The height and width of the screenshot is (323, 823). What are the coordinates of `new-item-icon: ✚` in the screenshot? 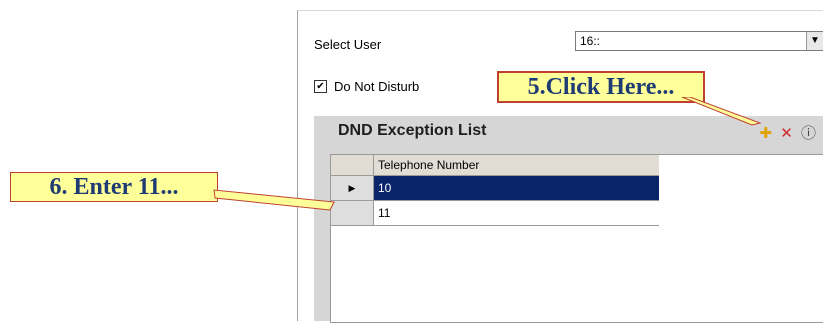 It's located at (765, 133).